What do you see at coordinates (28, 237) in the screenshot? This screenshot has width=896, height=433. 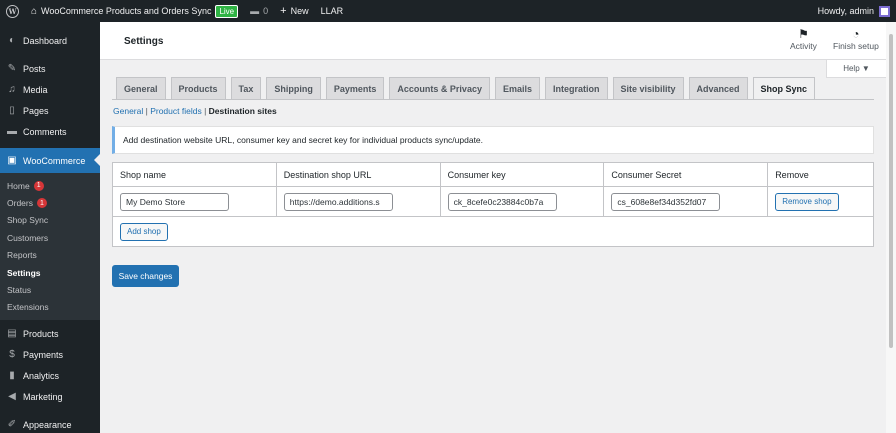 I see `submenu-label: Customers` at bounding box center [28, 237].